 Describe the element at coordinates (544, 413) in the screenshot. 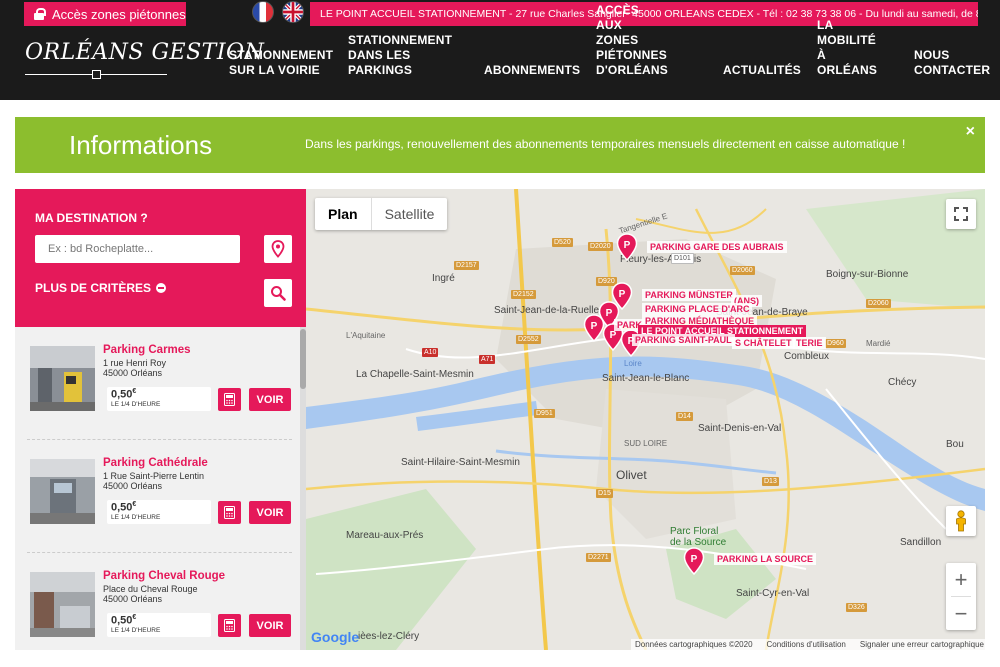

I see `road-shield: D951` at that location.